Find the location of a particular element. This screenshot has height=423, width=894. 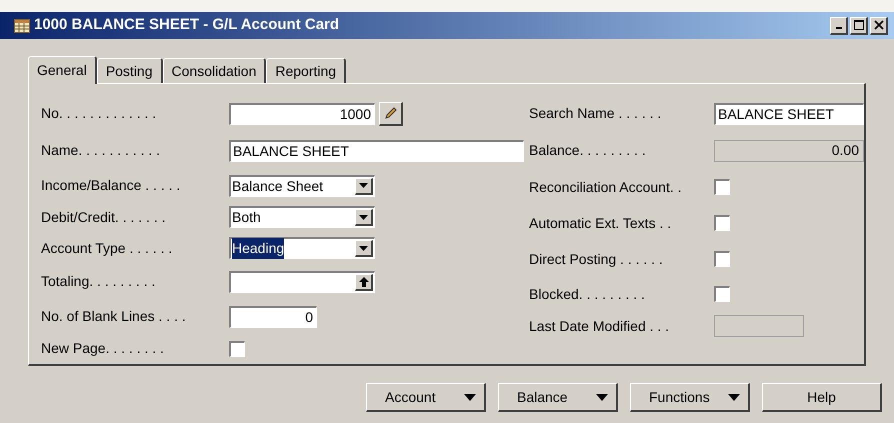

pencil-icon is located at coordinates (391, 114).